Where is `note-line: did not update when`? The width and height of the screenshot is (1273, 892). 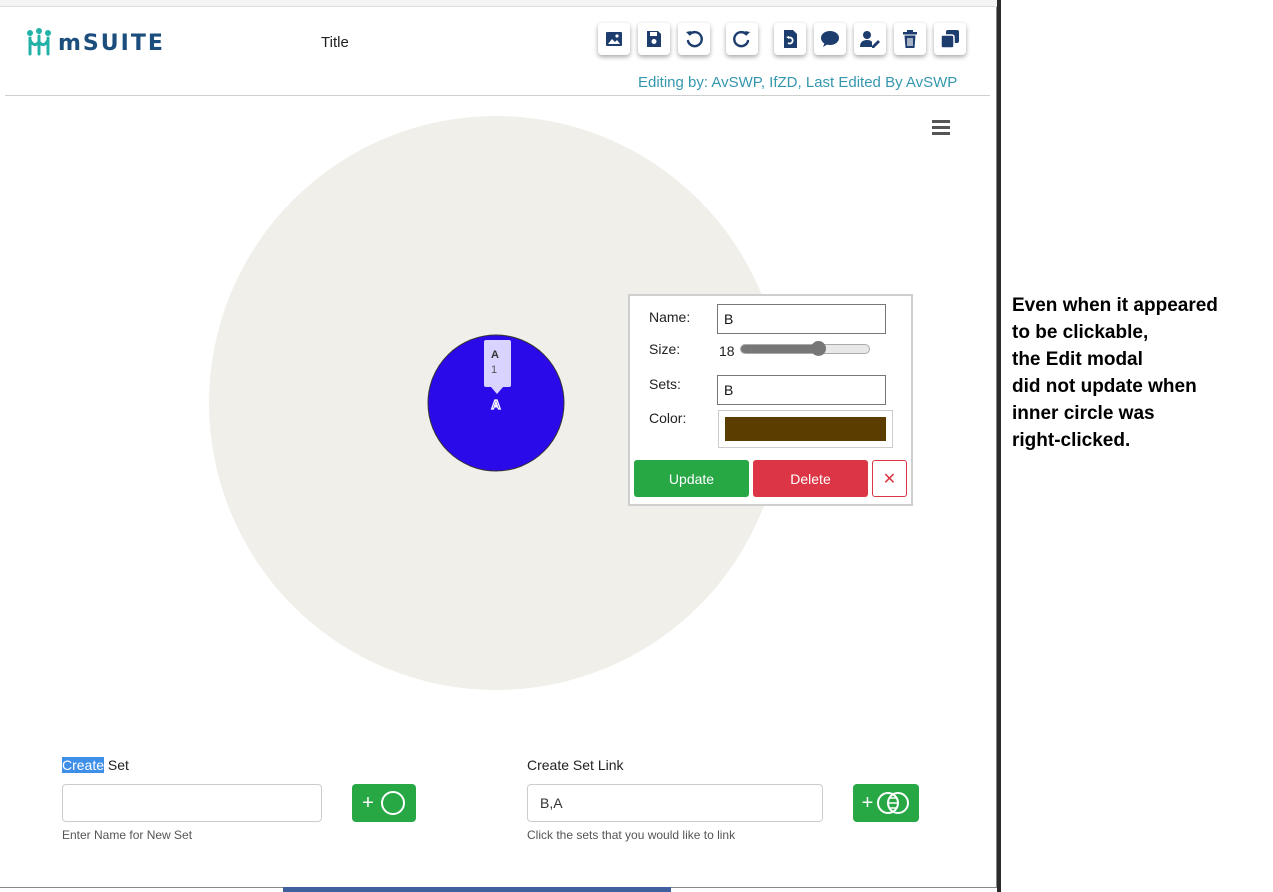 note-line: did not update when is located at coordinates (1104, 386).